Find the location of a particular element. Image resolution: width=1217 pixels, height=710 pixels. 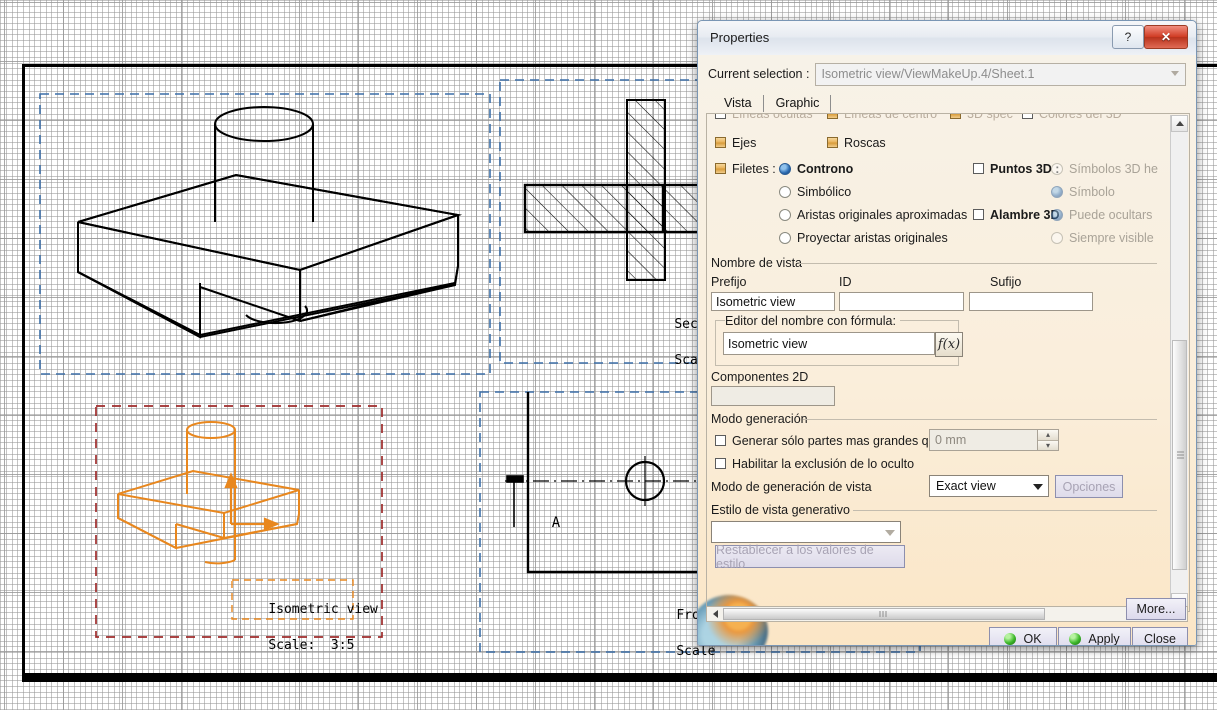

checkbox-3d-spec is located at coordinates (955, 116).